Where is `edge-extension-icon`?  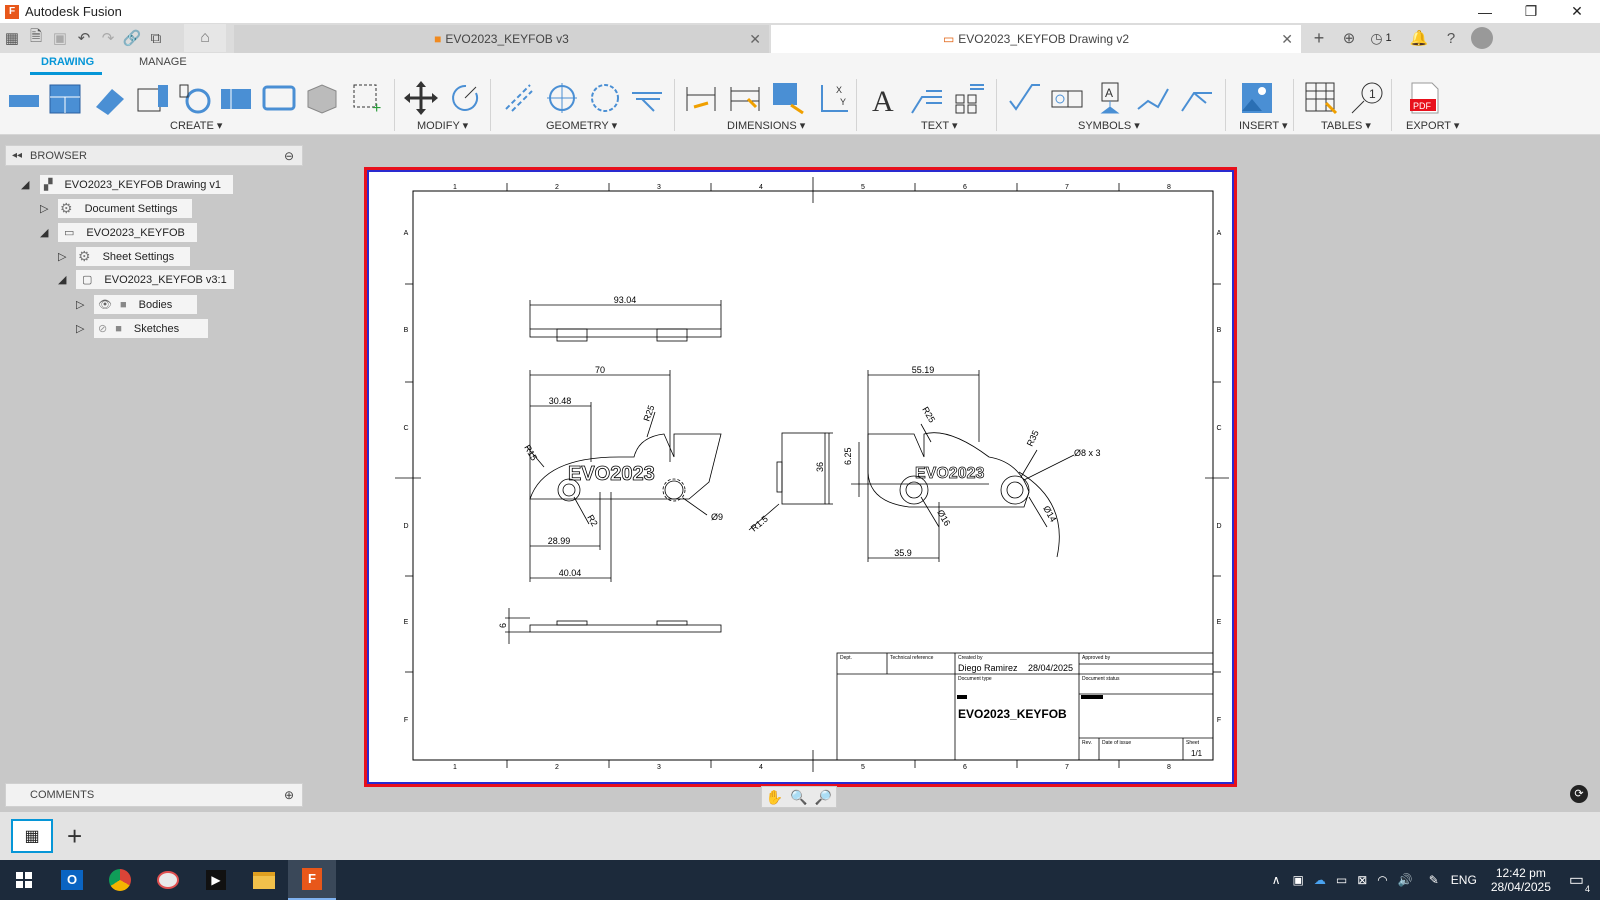 edge-extension-icon is located at coordinates (647, 98).